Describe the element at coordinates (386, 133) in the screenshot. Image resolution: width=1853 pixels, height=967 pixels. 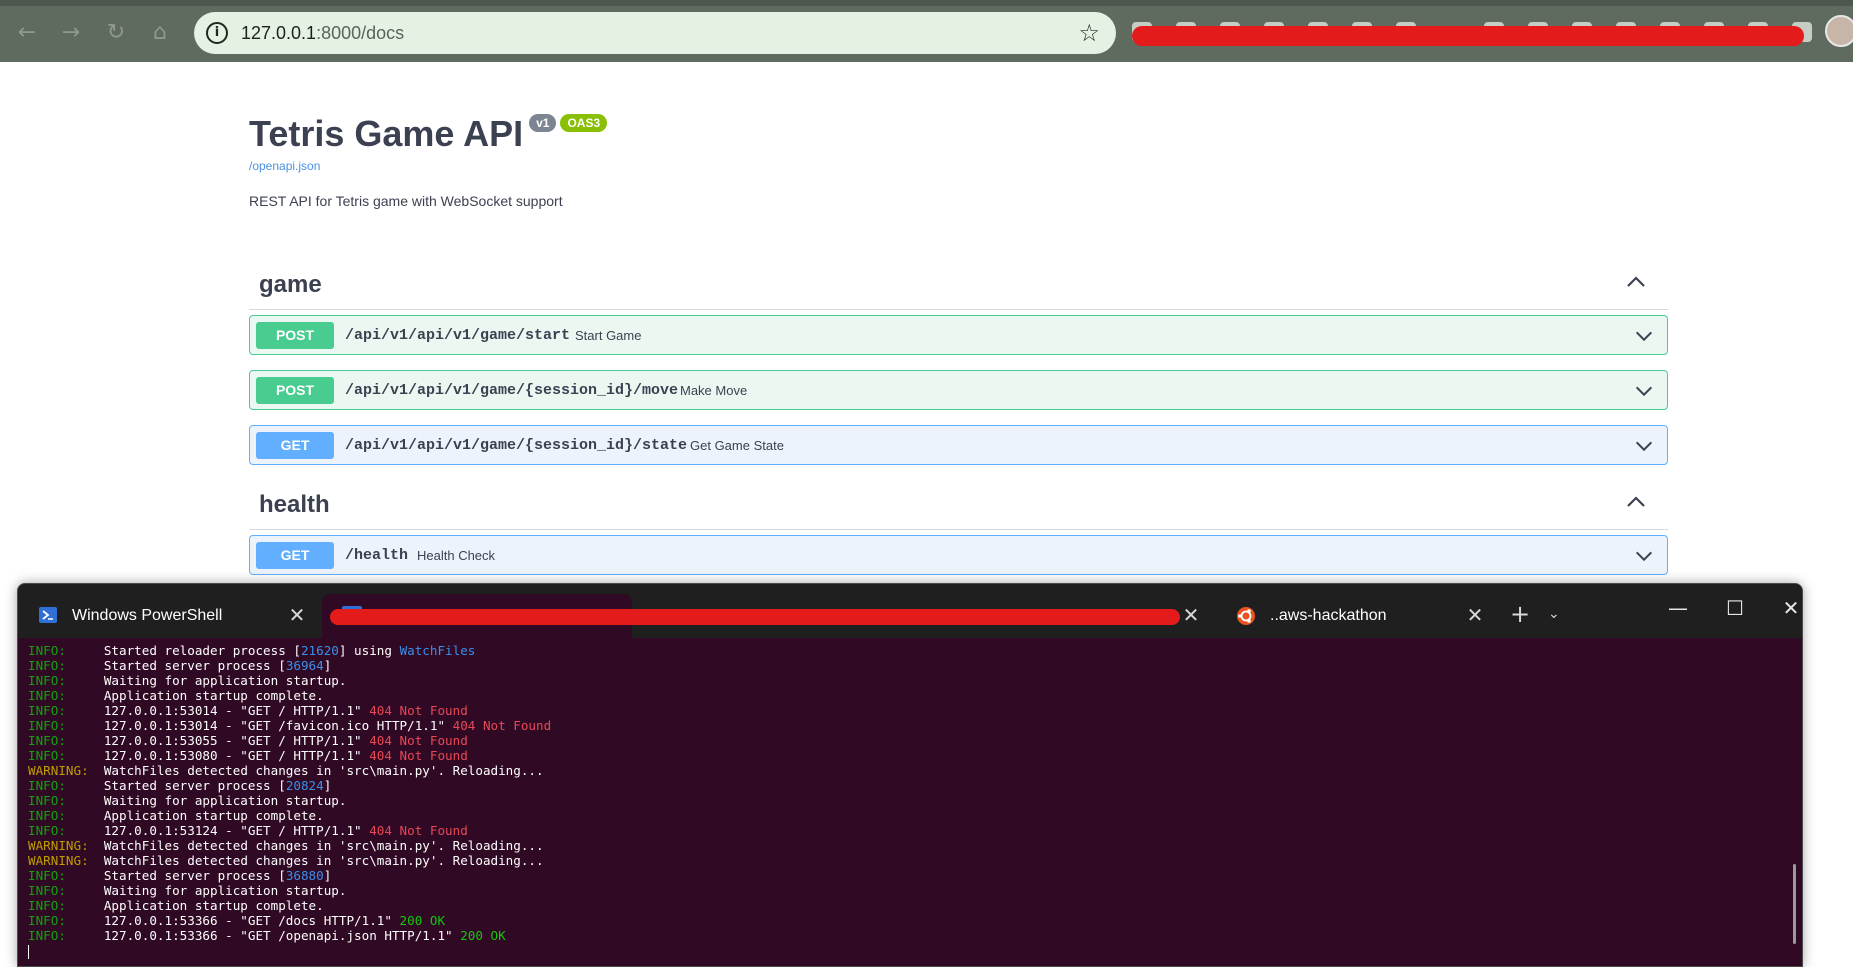
I see `page-title: Tetris Game API` at that location.